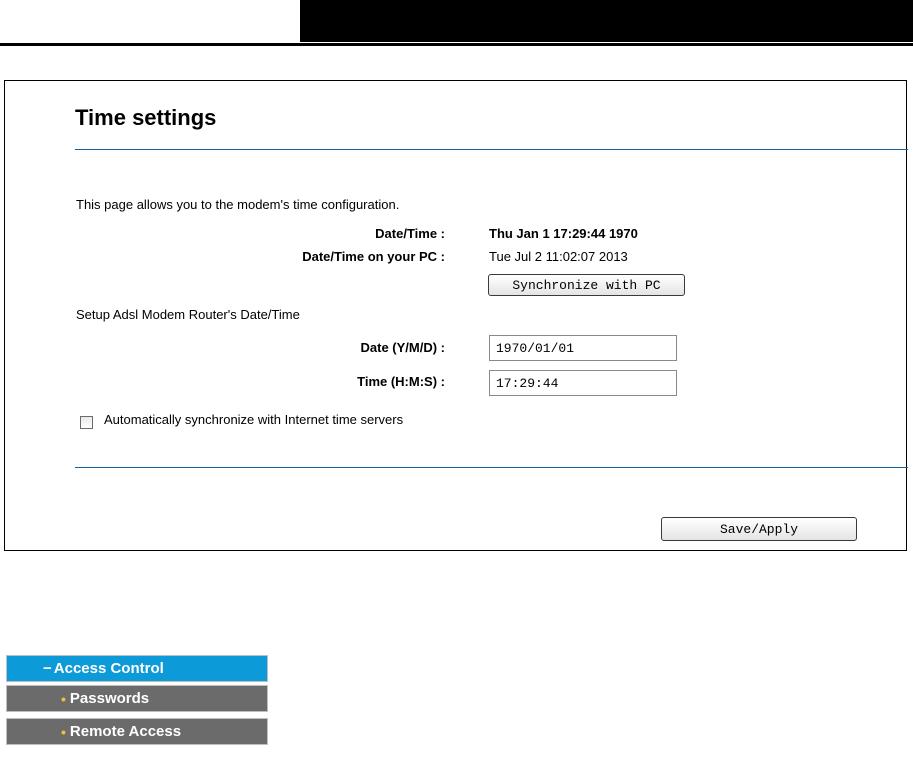 This screenshot has width=913, height=759. What do you see at coordinates (558, 256) in the screenshot?
I see `pc-datetime-value: Tue Jul 2 11:02:07 2013` at bounding box center [558, 256].